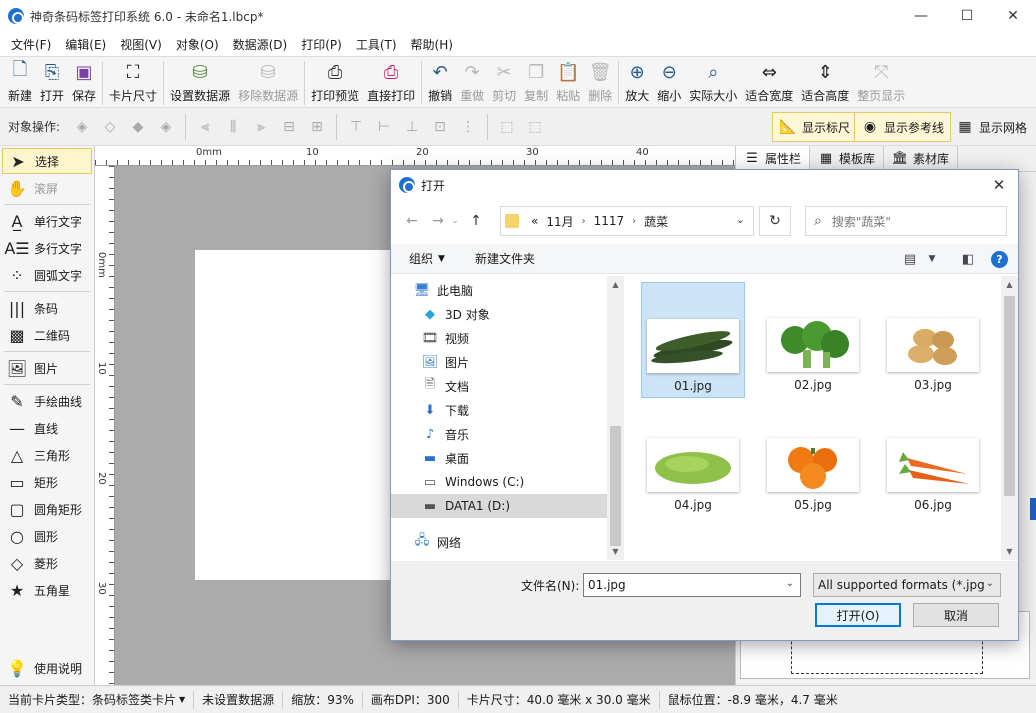 The width and height of the screenshot is (1036, 713). I want to click on tree-drive-d: ▬ DATA1 (D:), so click(499, 506).